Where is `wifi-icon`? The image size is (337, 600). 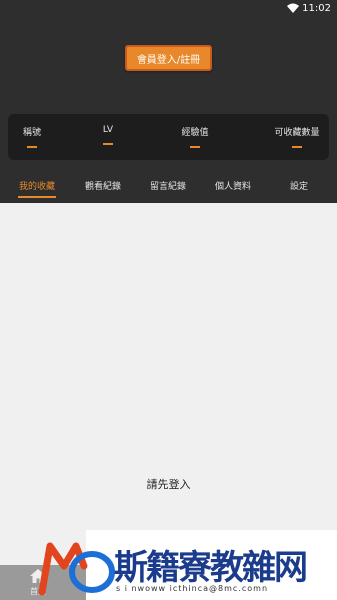
wifi-icon is located at coordinates (293, 8).